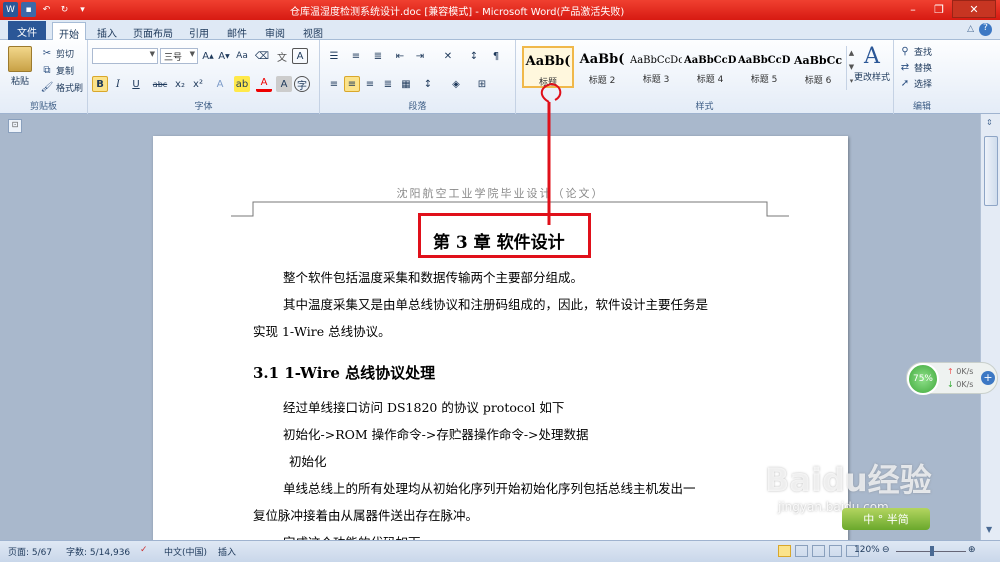 This screenshot has width=1000, height=562. What do you see at coordinates (923, 379) in the screenshot?
I see `memory-percent: 75%` at bounding box center [923, 379].